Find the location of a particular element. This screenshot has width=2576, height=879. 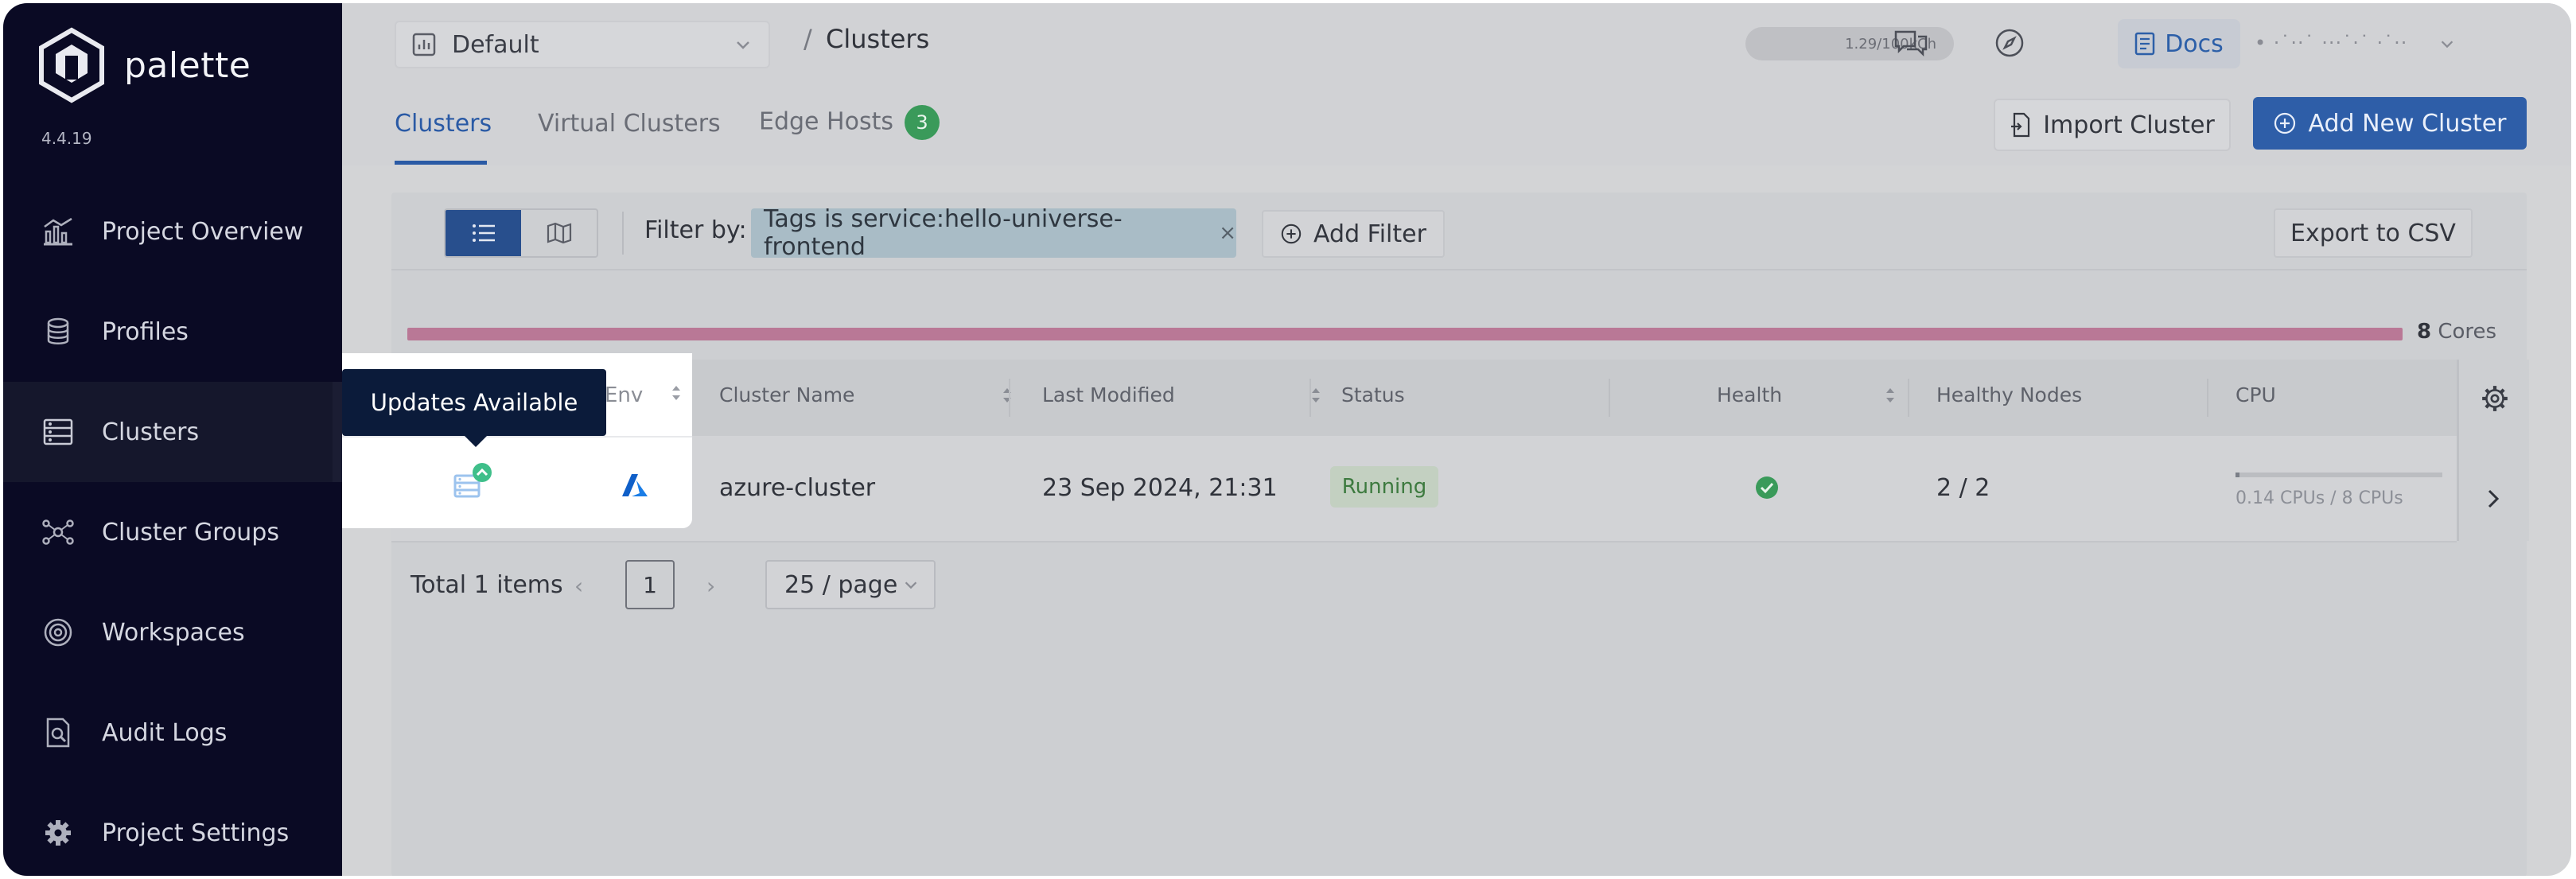

book-icon is located at coordinates (2145, 44).